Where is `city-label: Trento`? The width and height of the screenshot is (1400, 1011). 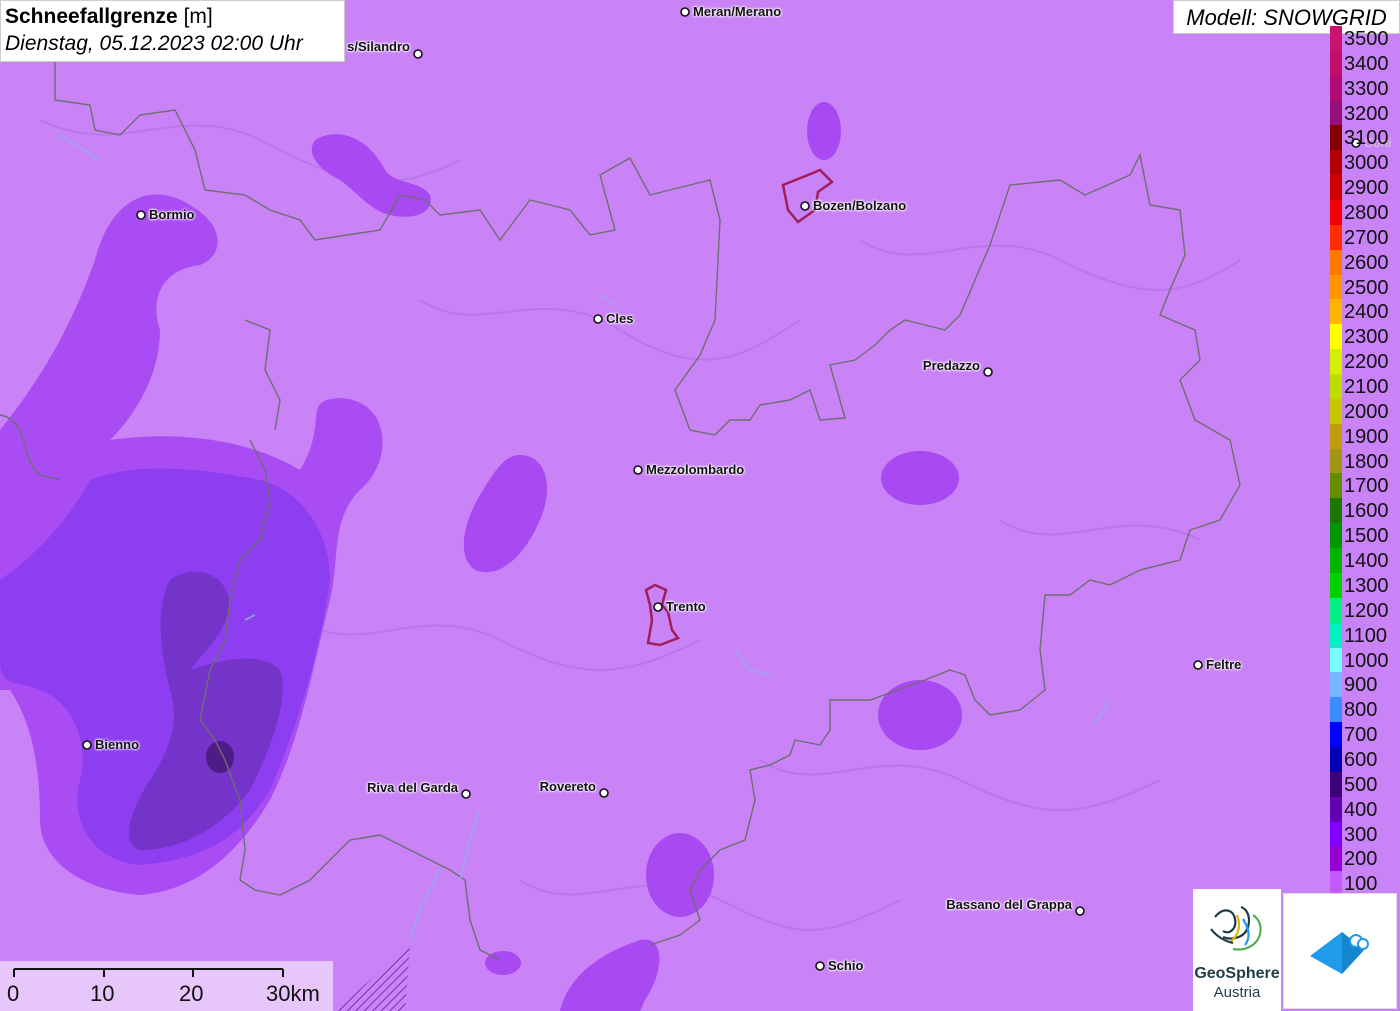
city-label: Trento is located at coordinates (686, 606).